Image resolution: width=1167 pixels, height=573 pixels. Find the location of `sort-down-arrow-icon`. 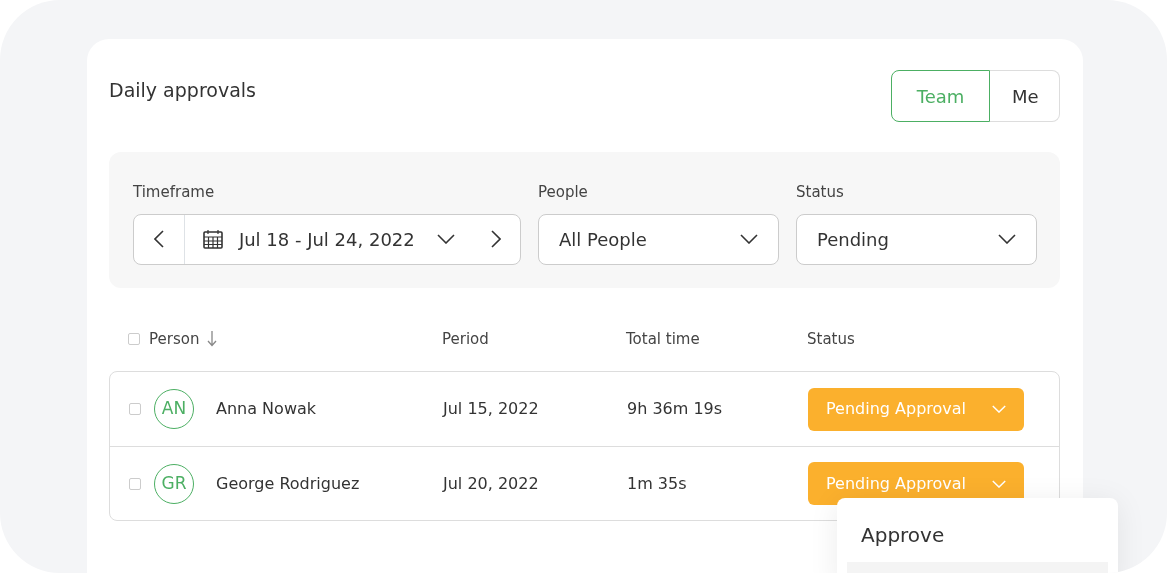

sort-down-arrow-icon is located at coordinates (212, 339).